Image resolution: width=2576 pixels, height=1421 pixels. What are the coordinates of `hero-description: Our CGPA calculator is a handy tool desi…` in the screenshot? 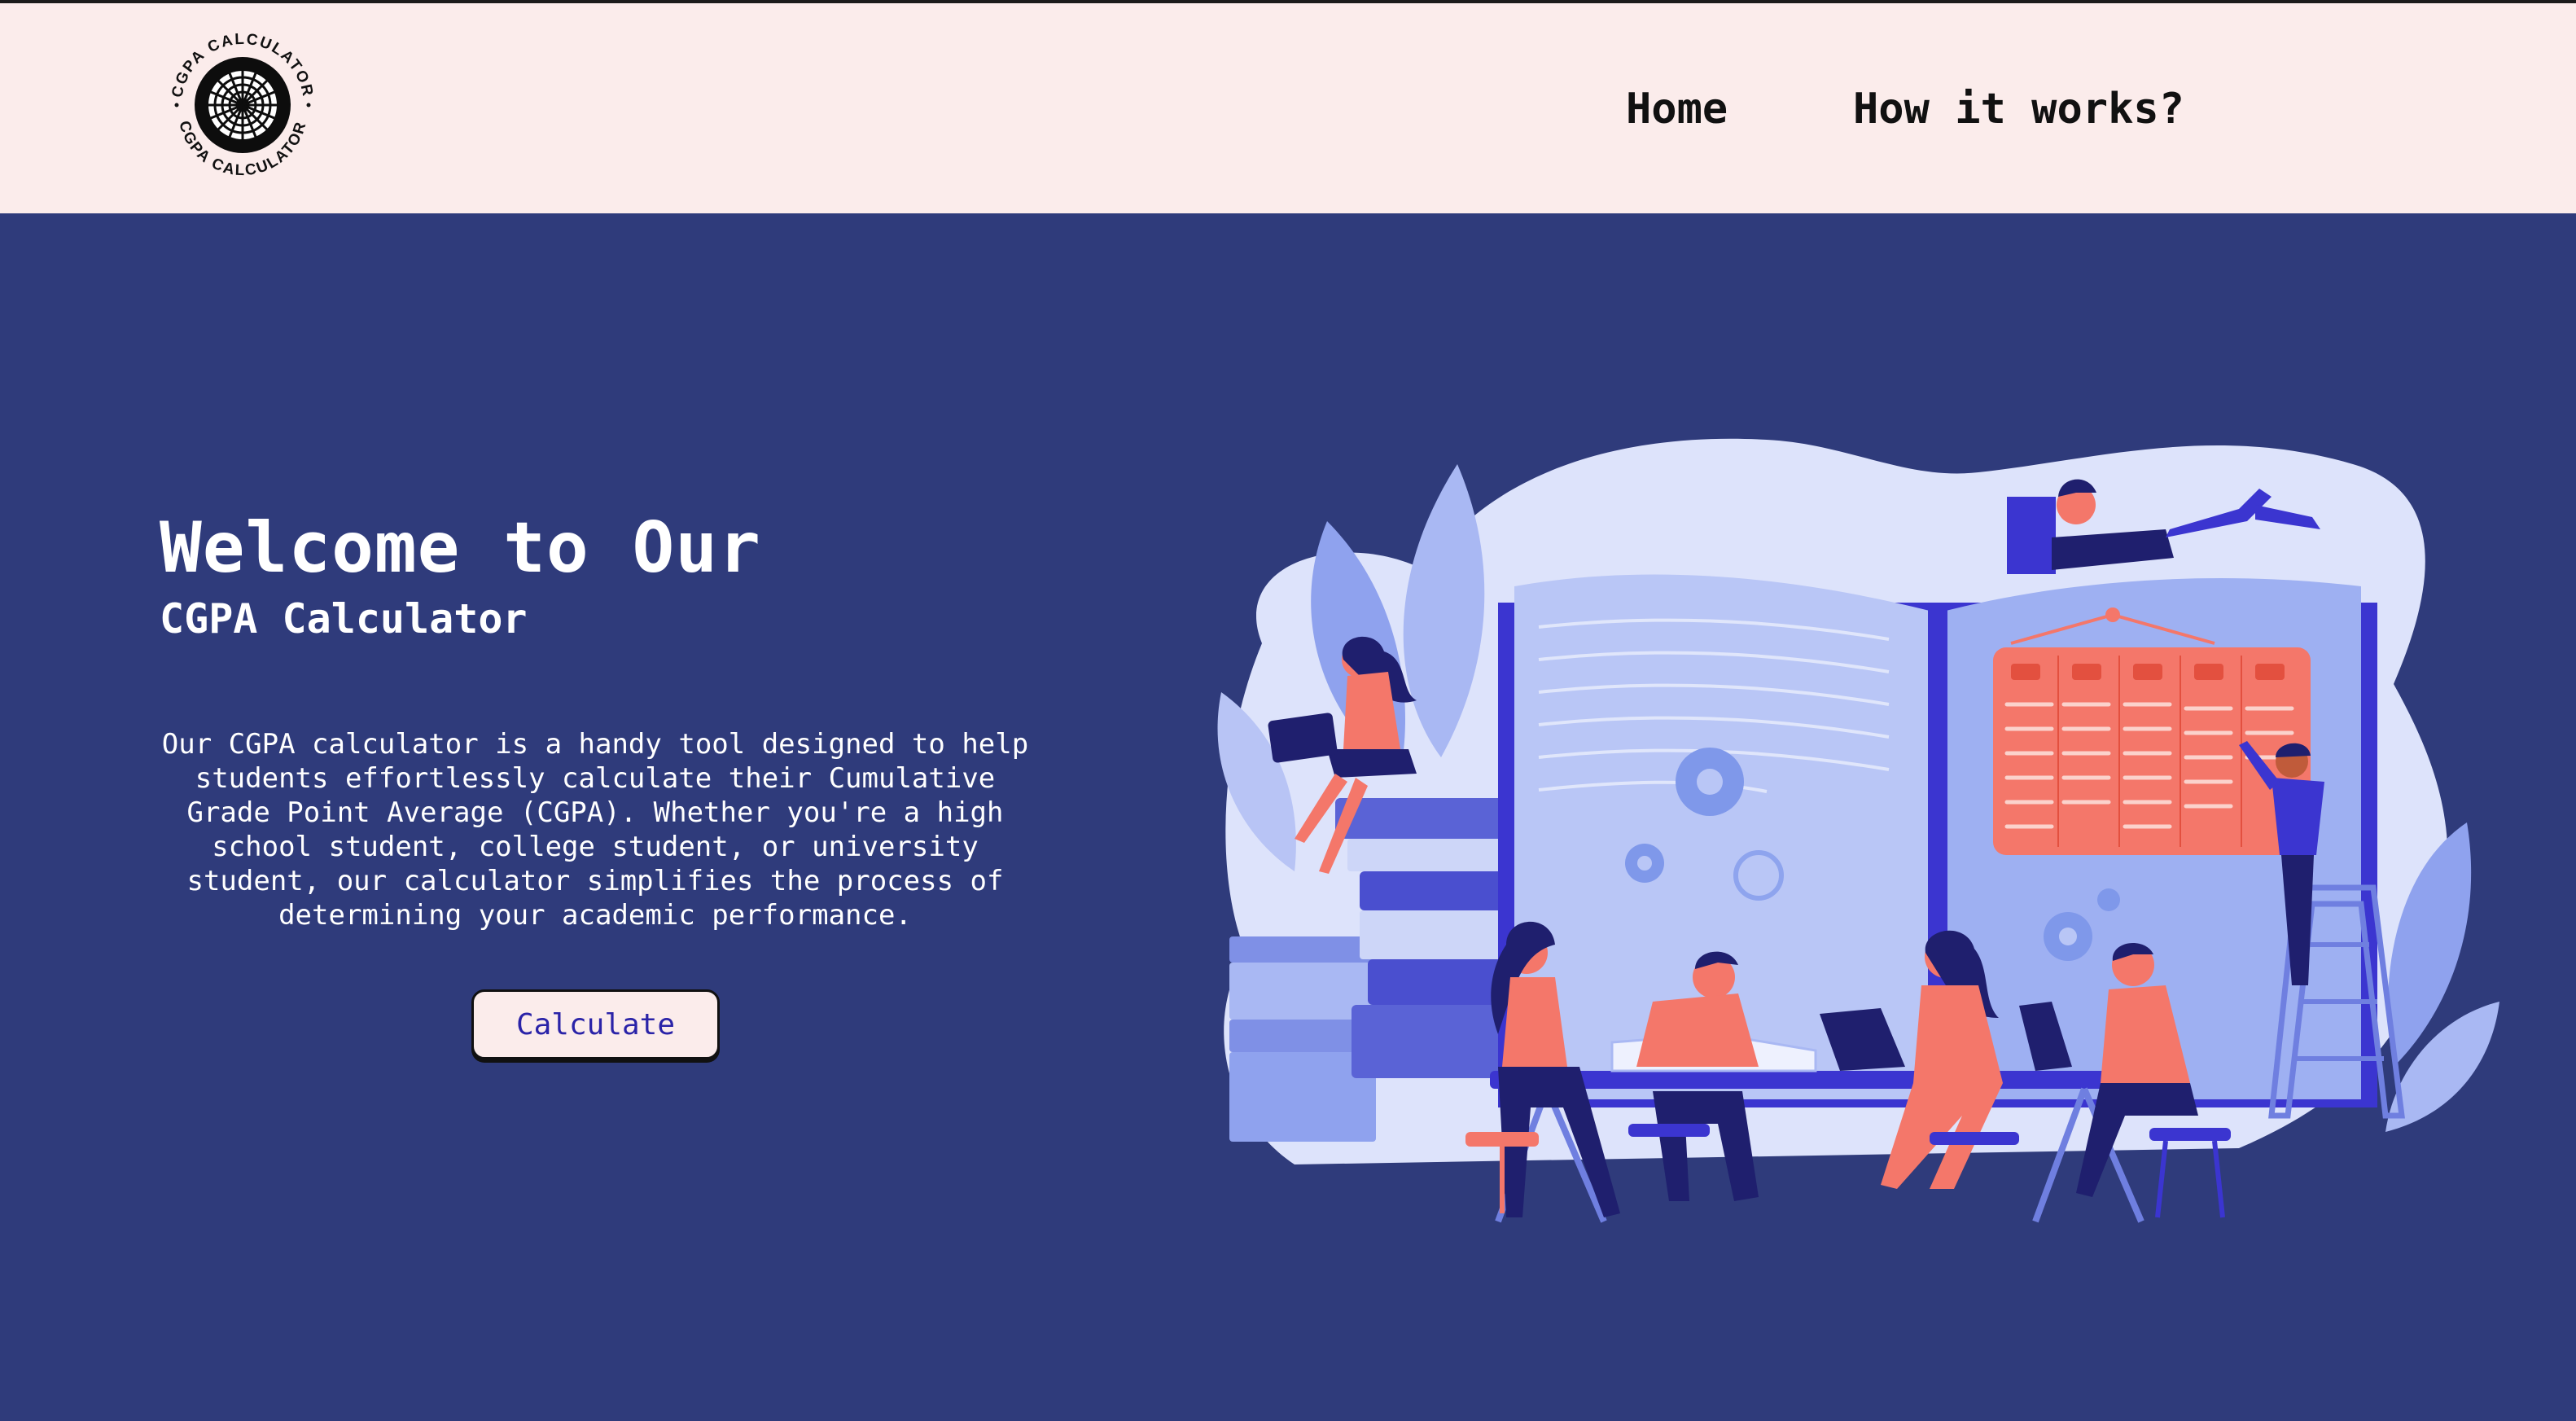 It's located at (595, 830).